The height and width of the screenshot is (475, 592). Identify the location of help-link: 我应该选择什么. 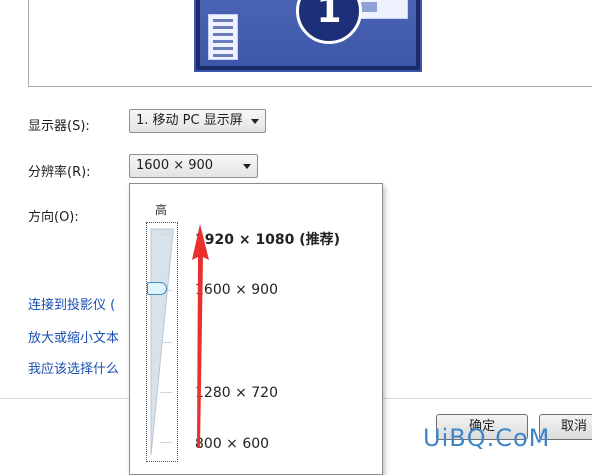
(73, 367).